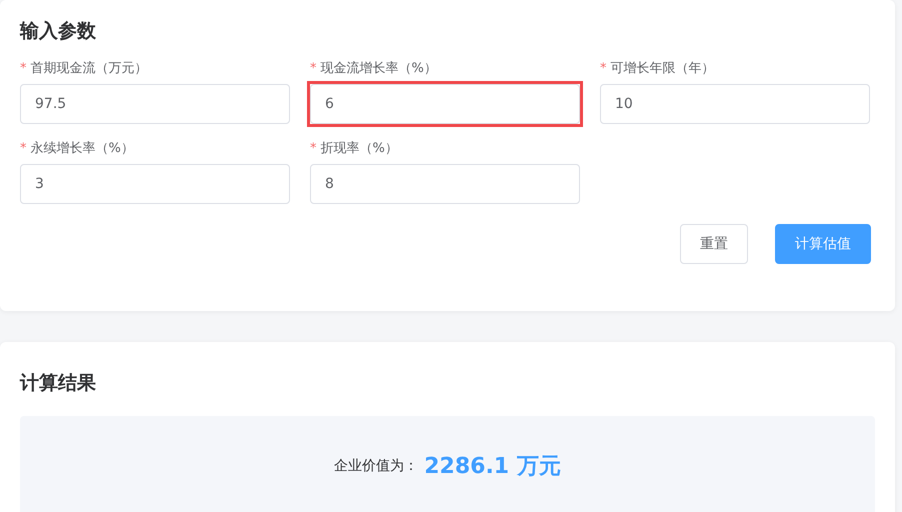 This screenshot has height=512, width=902. What do you see at coordinates (82, 148) in the screenshot?
I see `field-label: 永续增长率（%）` at bounding box center [82, 148].